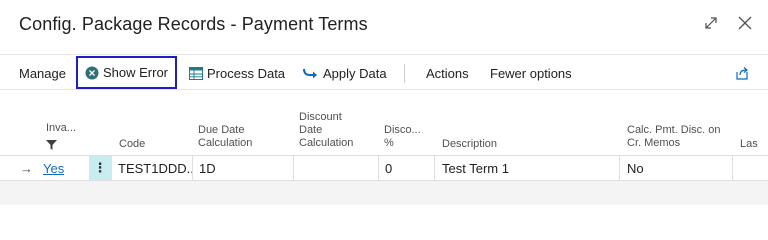 The width and height of the screenshot is (768, 240). Describe the element at coordinates (447, 73) in the screenshot. I see `actions-menu: Actions` at that location.